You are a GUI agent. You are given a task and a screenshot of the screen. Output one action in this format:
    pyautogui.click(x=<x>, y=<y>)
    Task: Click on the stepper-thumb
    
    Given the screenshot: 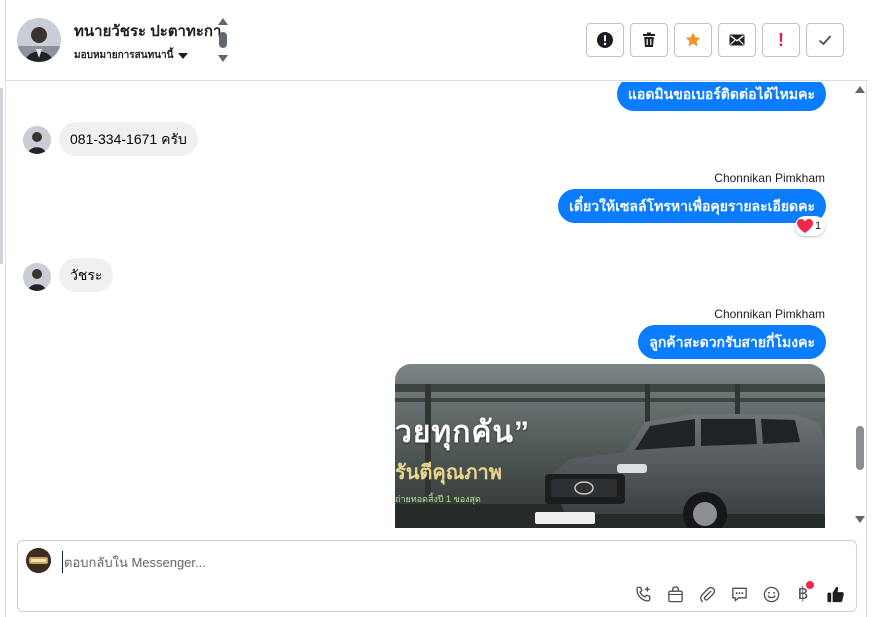 What is the action you would take?
    pyautogui.click(x=223, y=40)
    